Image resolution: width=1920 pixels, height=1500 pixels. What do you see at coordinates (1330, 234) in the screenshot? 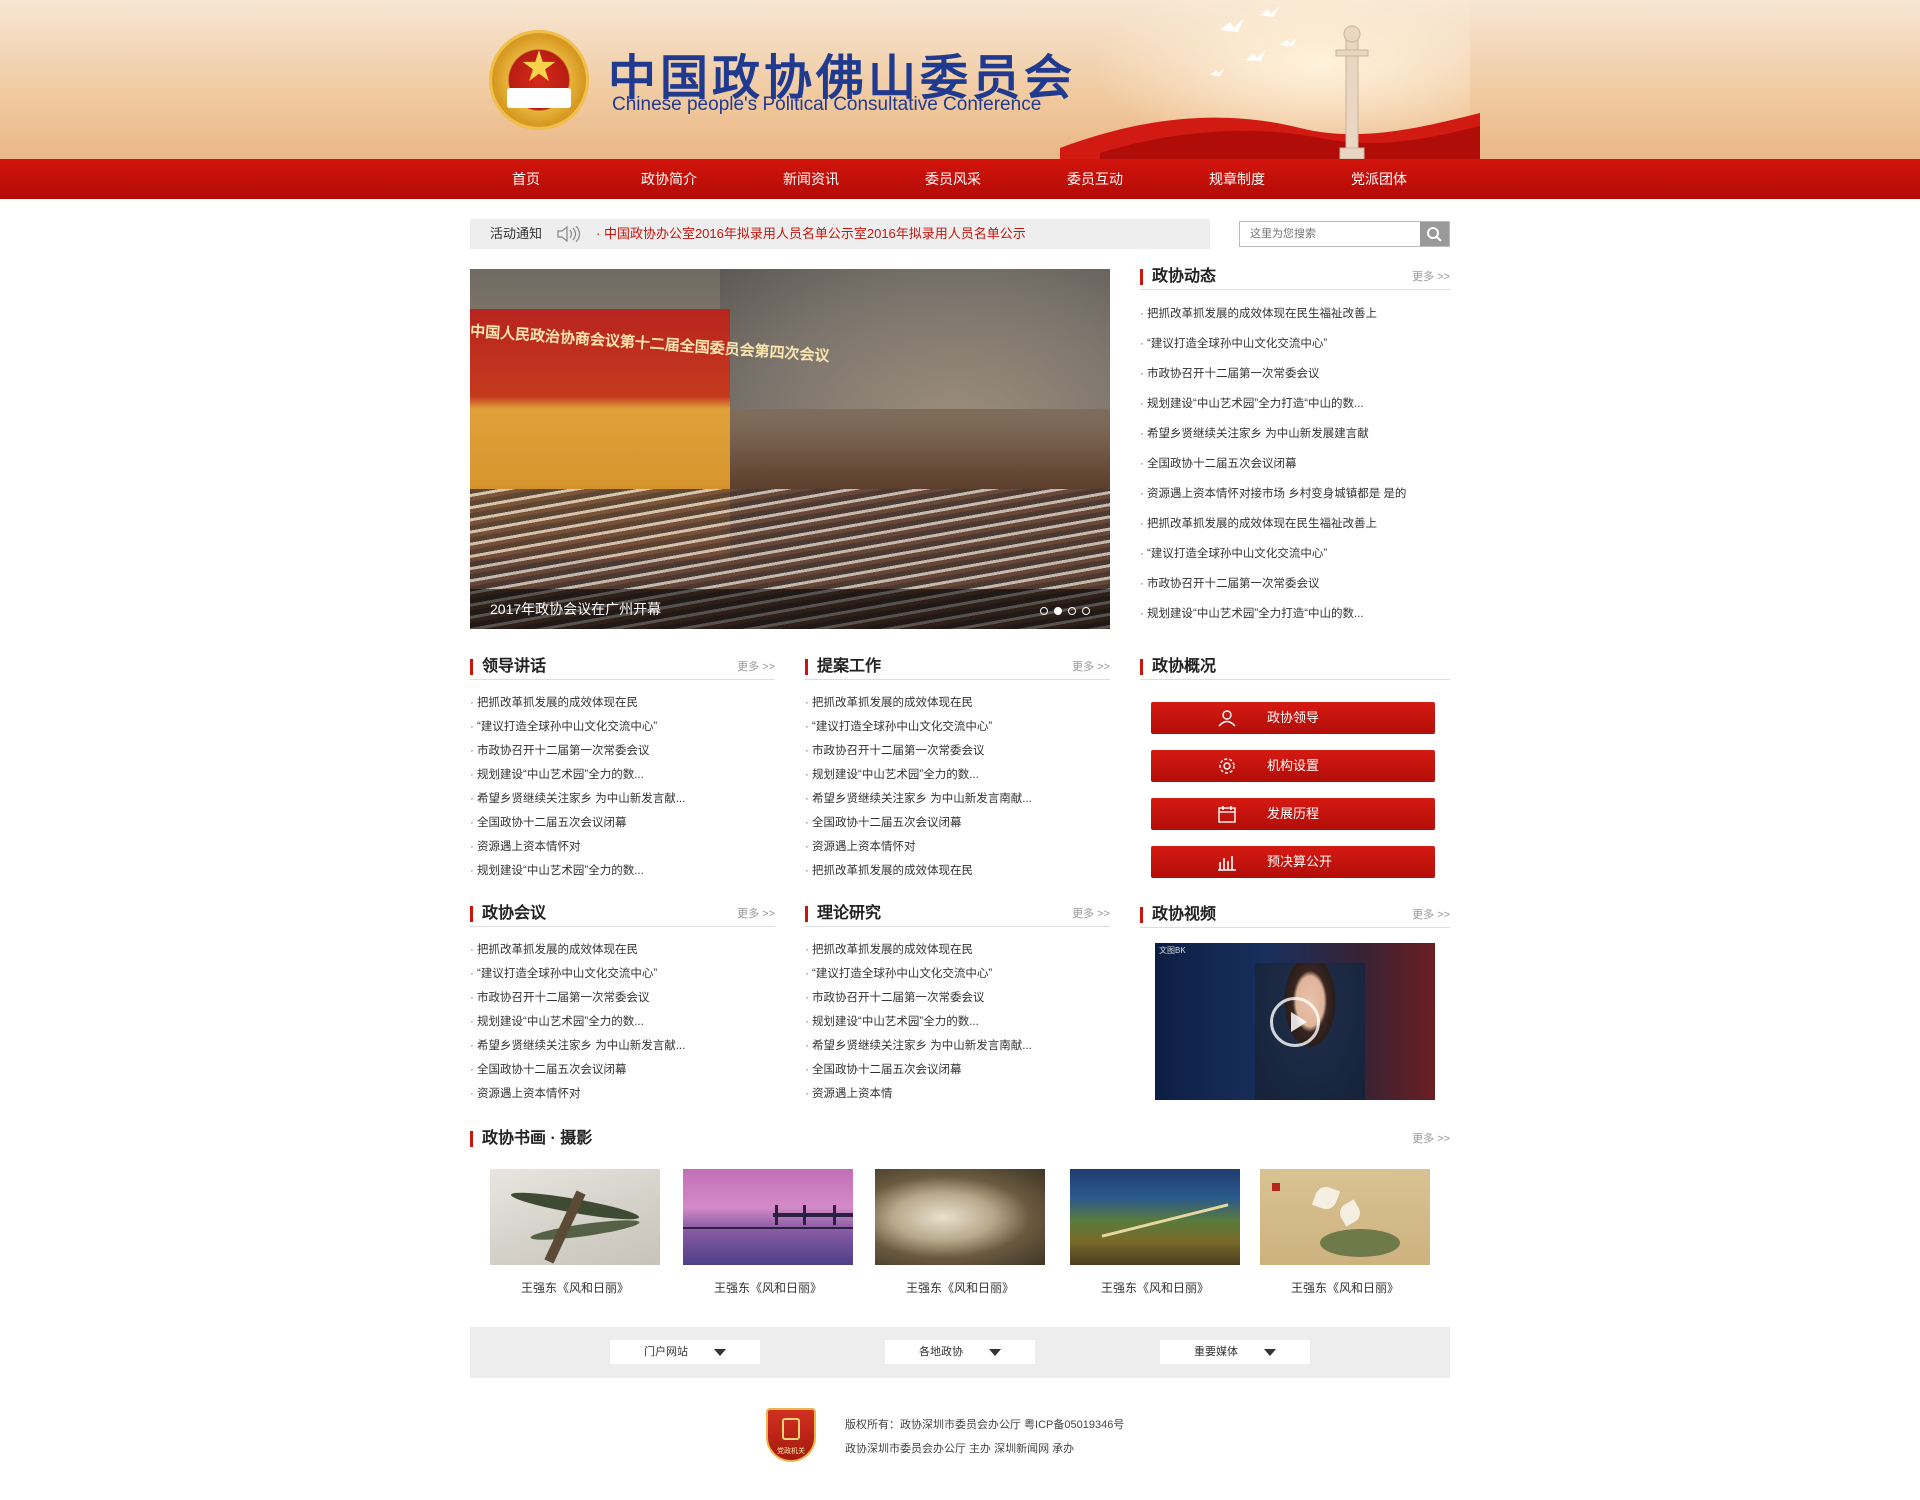
I see `search-input` at bounding box center [1330, 234].